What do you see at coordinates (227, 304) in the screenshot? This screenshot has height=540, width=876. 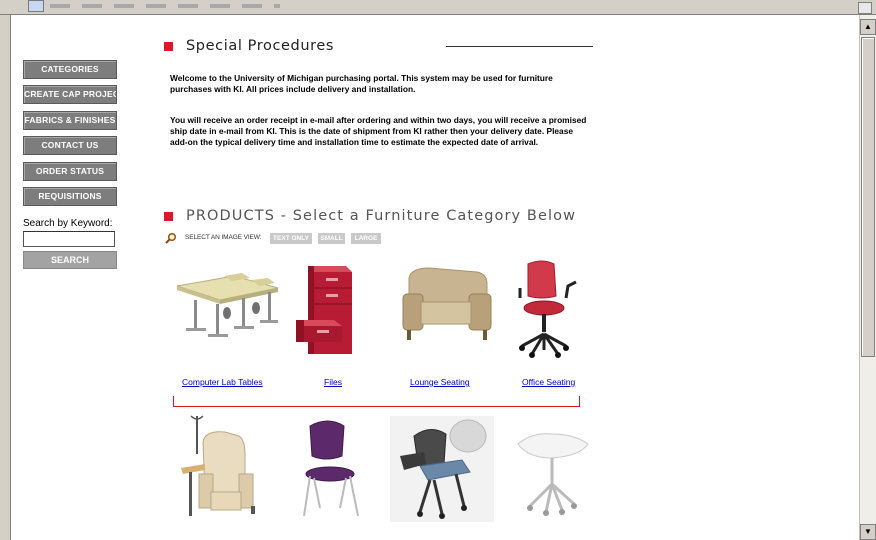 I see `computer-lab-tables-image` at bounding box center [227, 304].